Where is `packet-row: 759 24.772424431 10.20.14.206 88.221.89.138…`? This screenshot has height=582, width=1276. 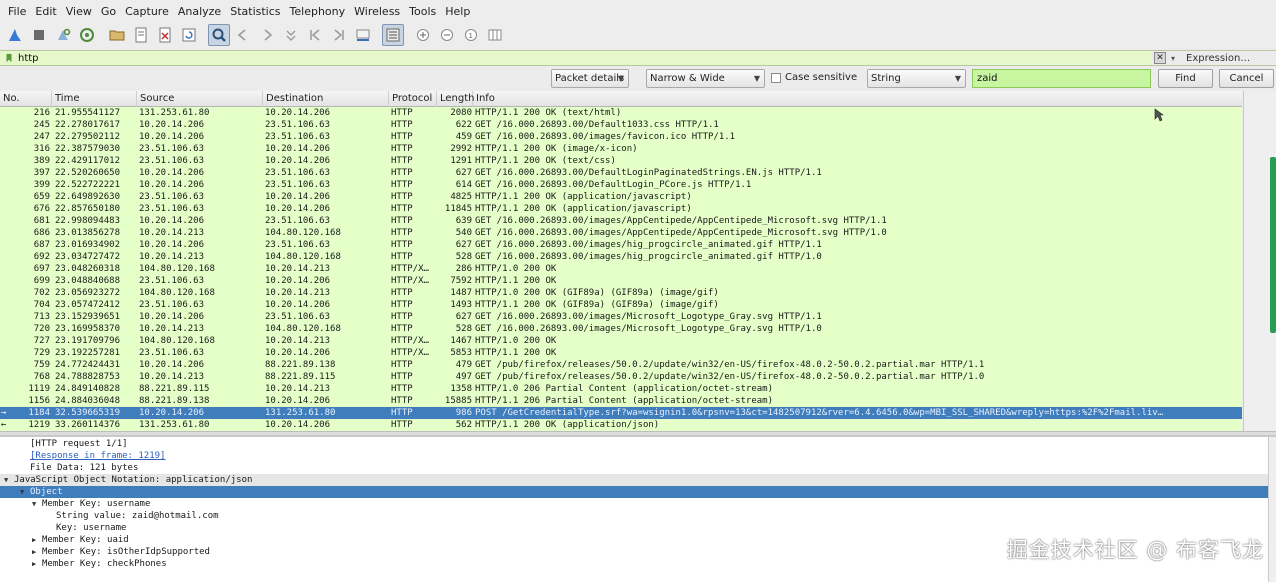
packet-row: 759 24.772424431 10.20.14.206 88.221.89.138… is located at coordinates (621, 365).